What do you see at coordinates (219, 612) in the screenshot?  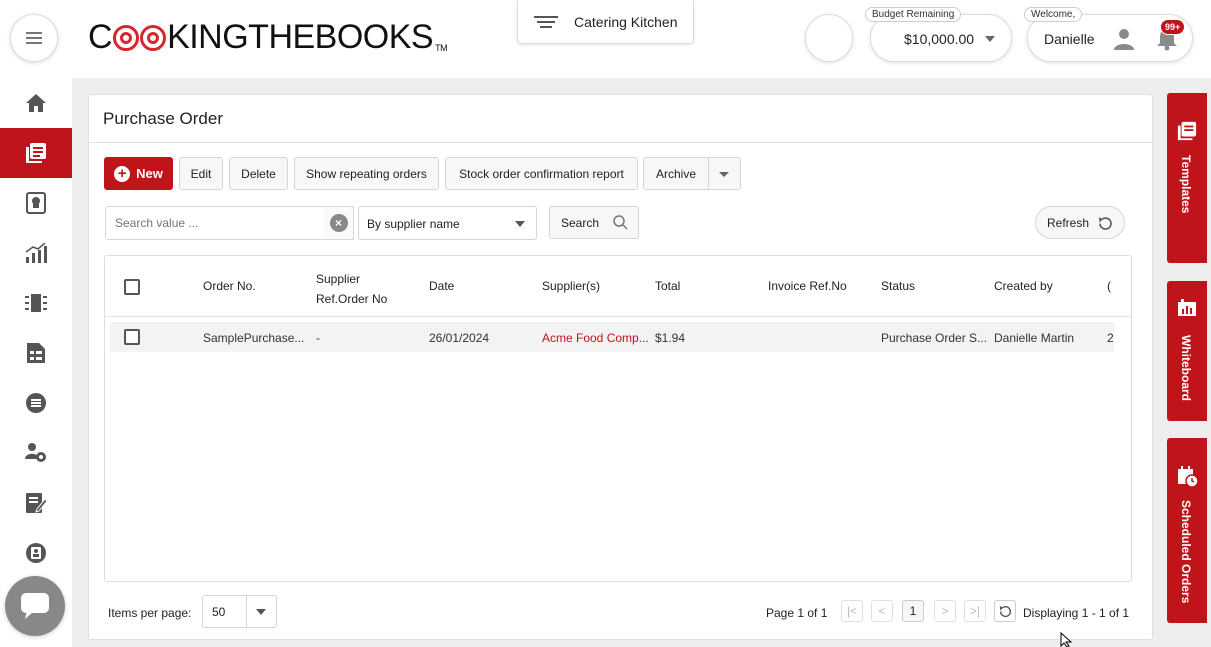 I see `items-per-page-value: 50` at bounding box center [219, 612].